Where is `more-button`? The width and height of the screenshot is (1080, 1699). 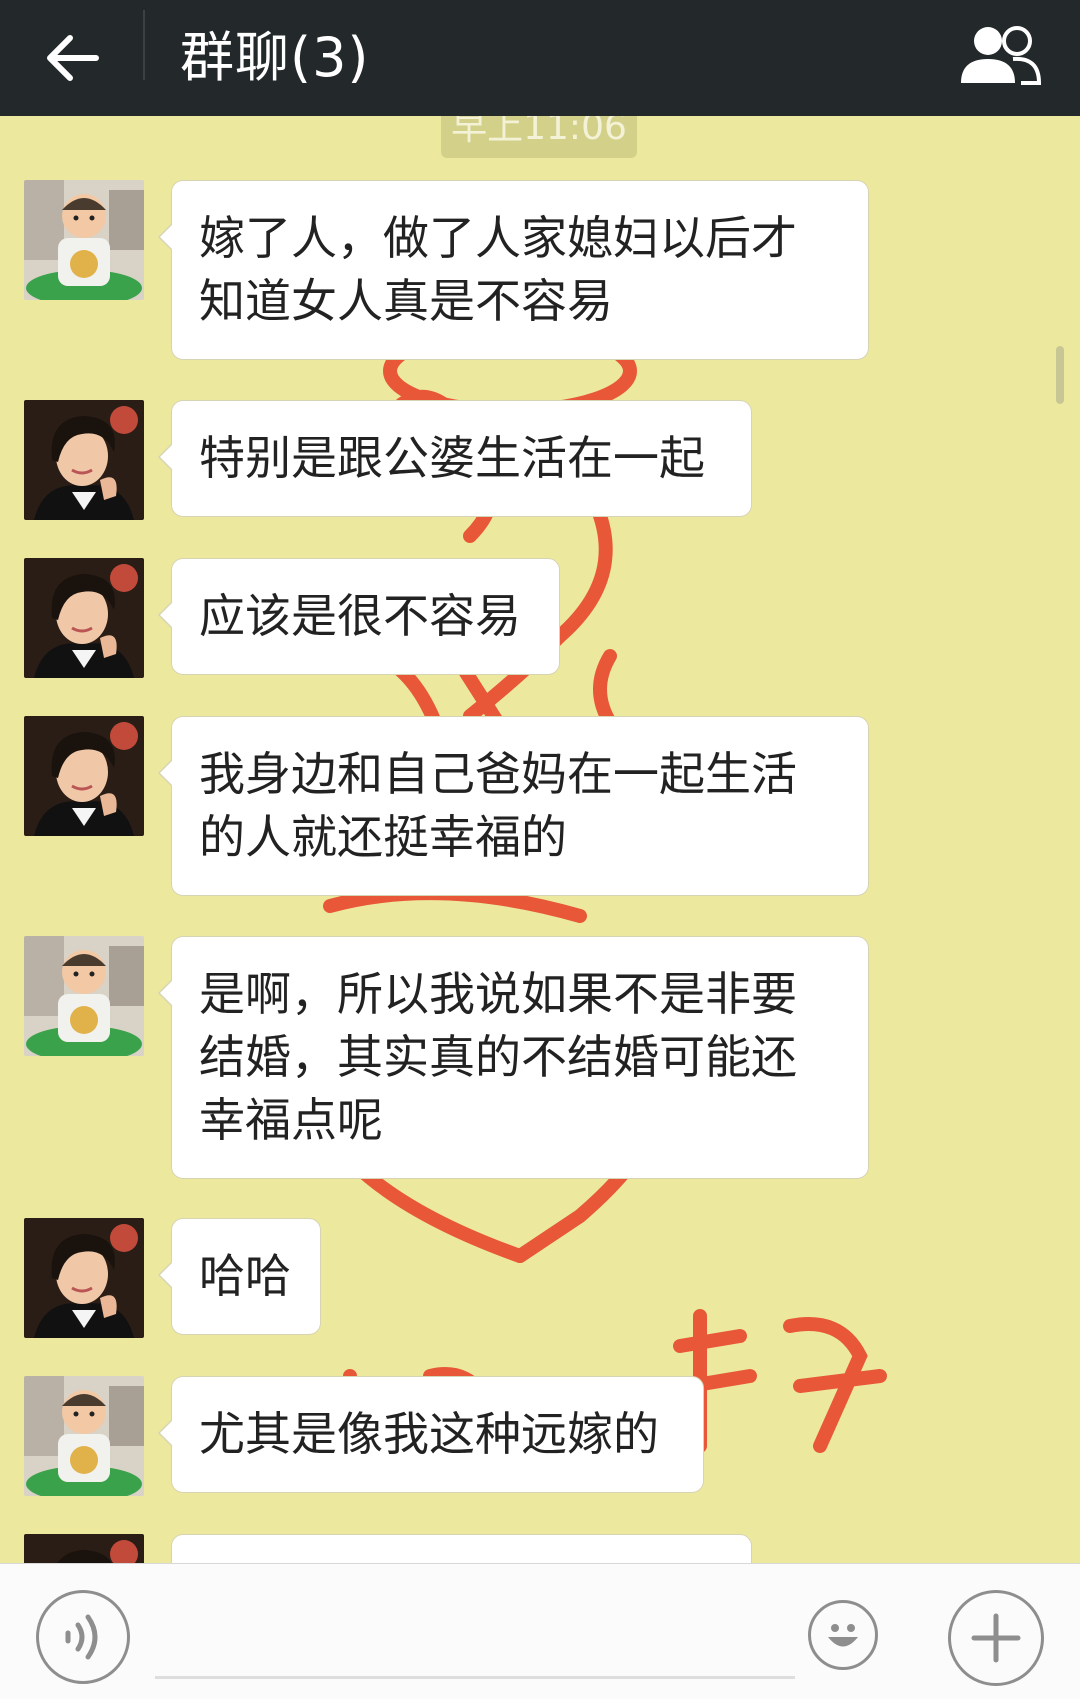
more-button is located at coordinates (996, 1638).